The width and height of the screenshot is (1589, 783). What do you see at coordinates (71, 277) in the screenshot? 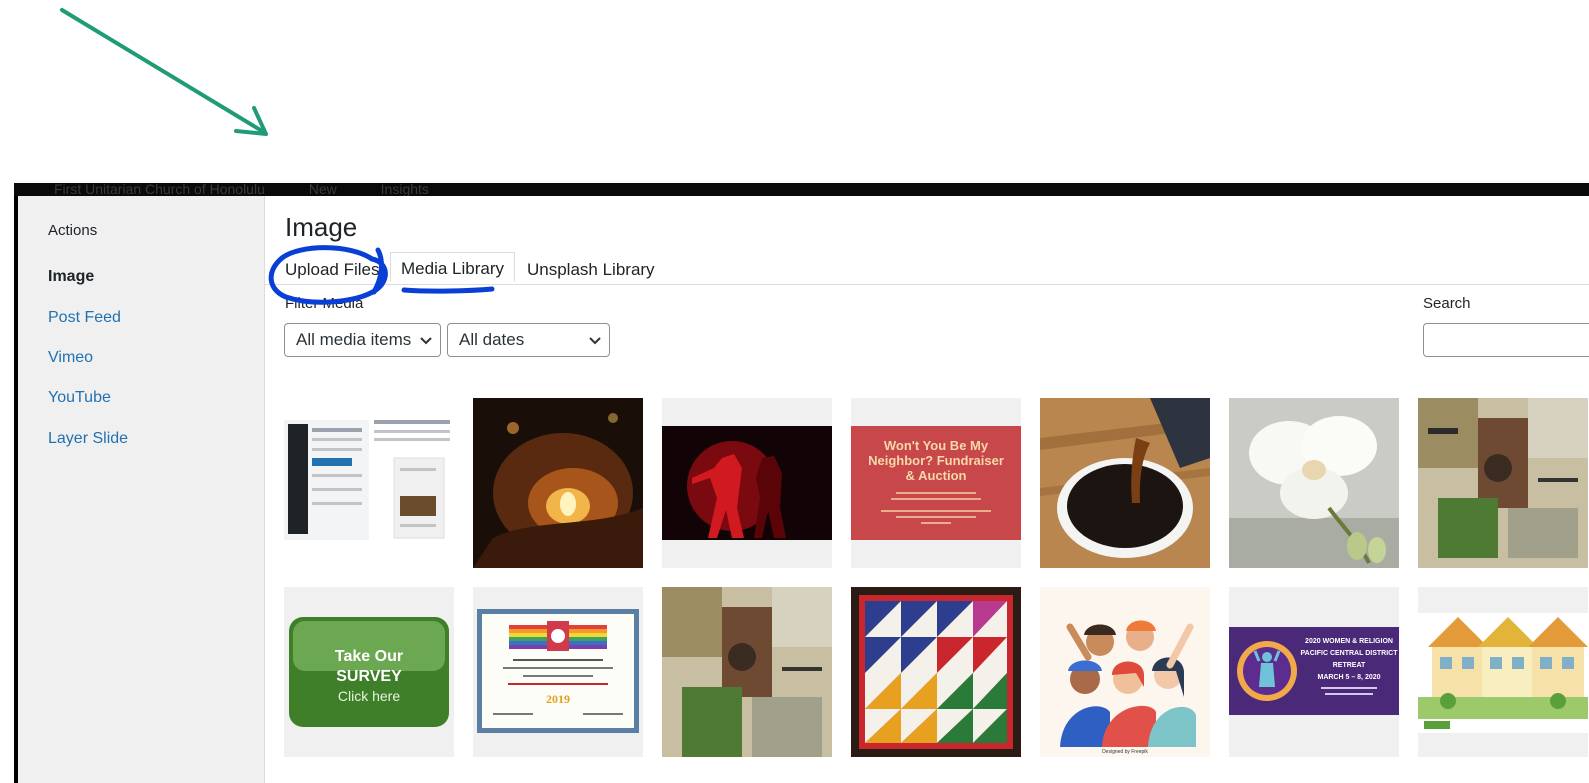
I see `sidebar-item-image: Image` at bounding box center [71, 277].